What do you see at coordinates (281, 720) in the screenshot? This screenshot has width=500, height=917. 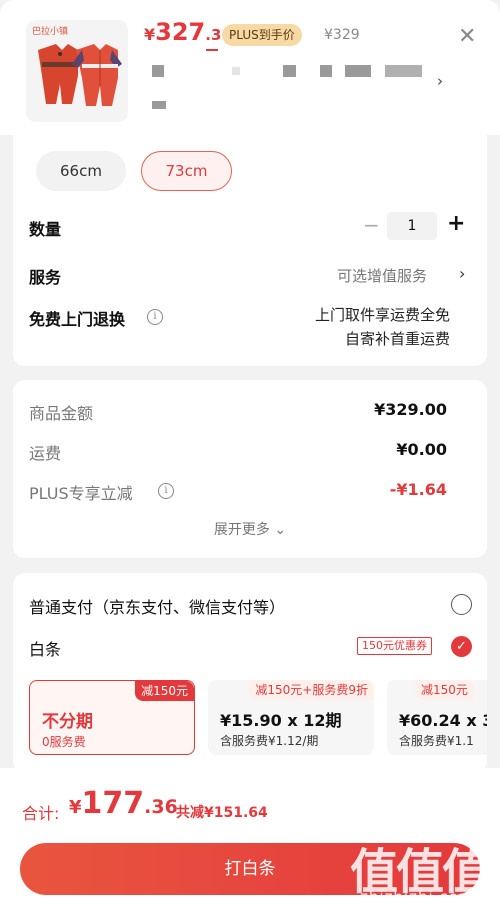 I see `plan-amount: ¥15.90 x 12期` at bounding box center [281, 720].